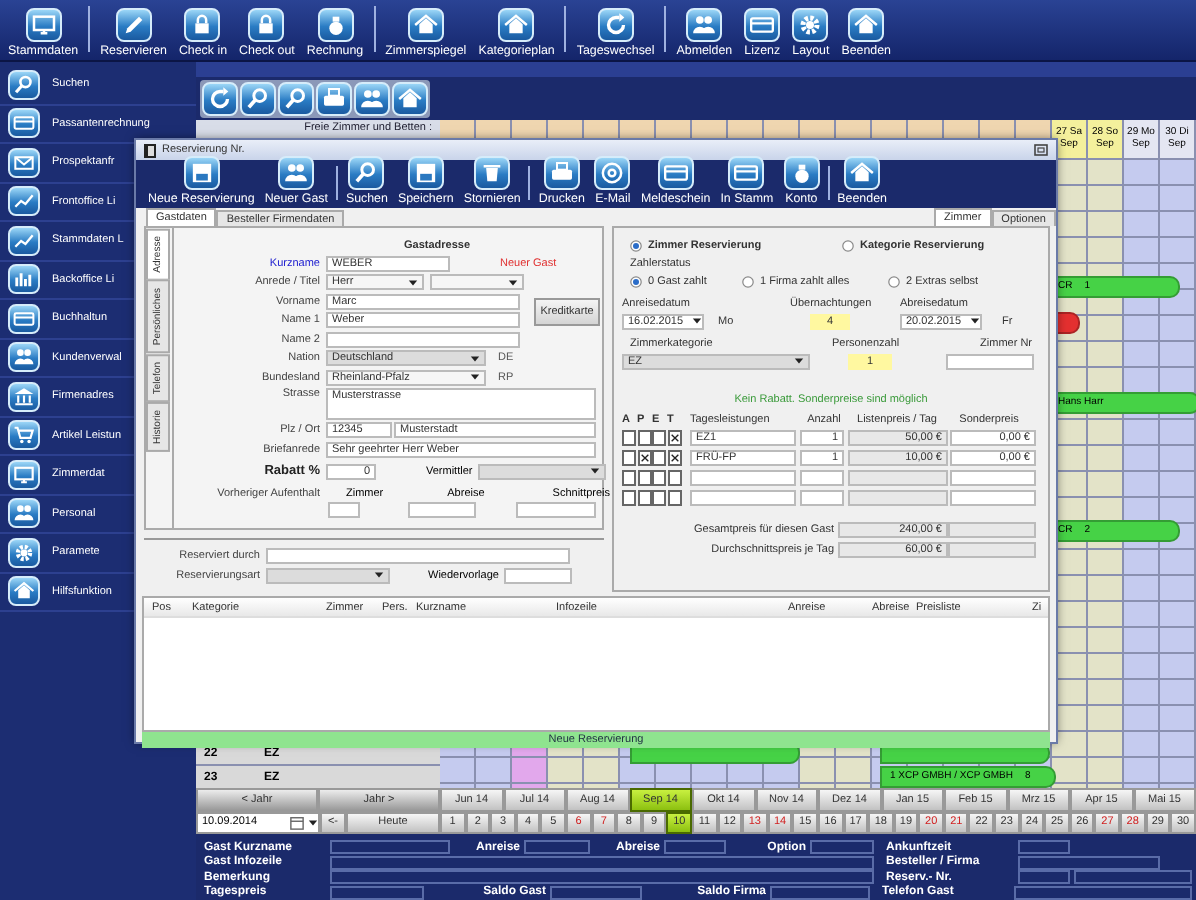  What do you see at coordinates (1041, 150) in the screenshot?
I see `restore-icon` at bounding box center [1041, 150].